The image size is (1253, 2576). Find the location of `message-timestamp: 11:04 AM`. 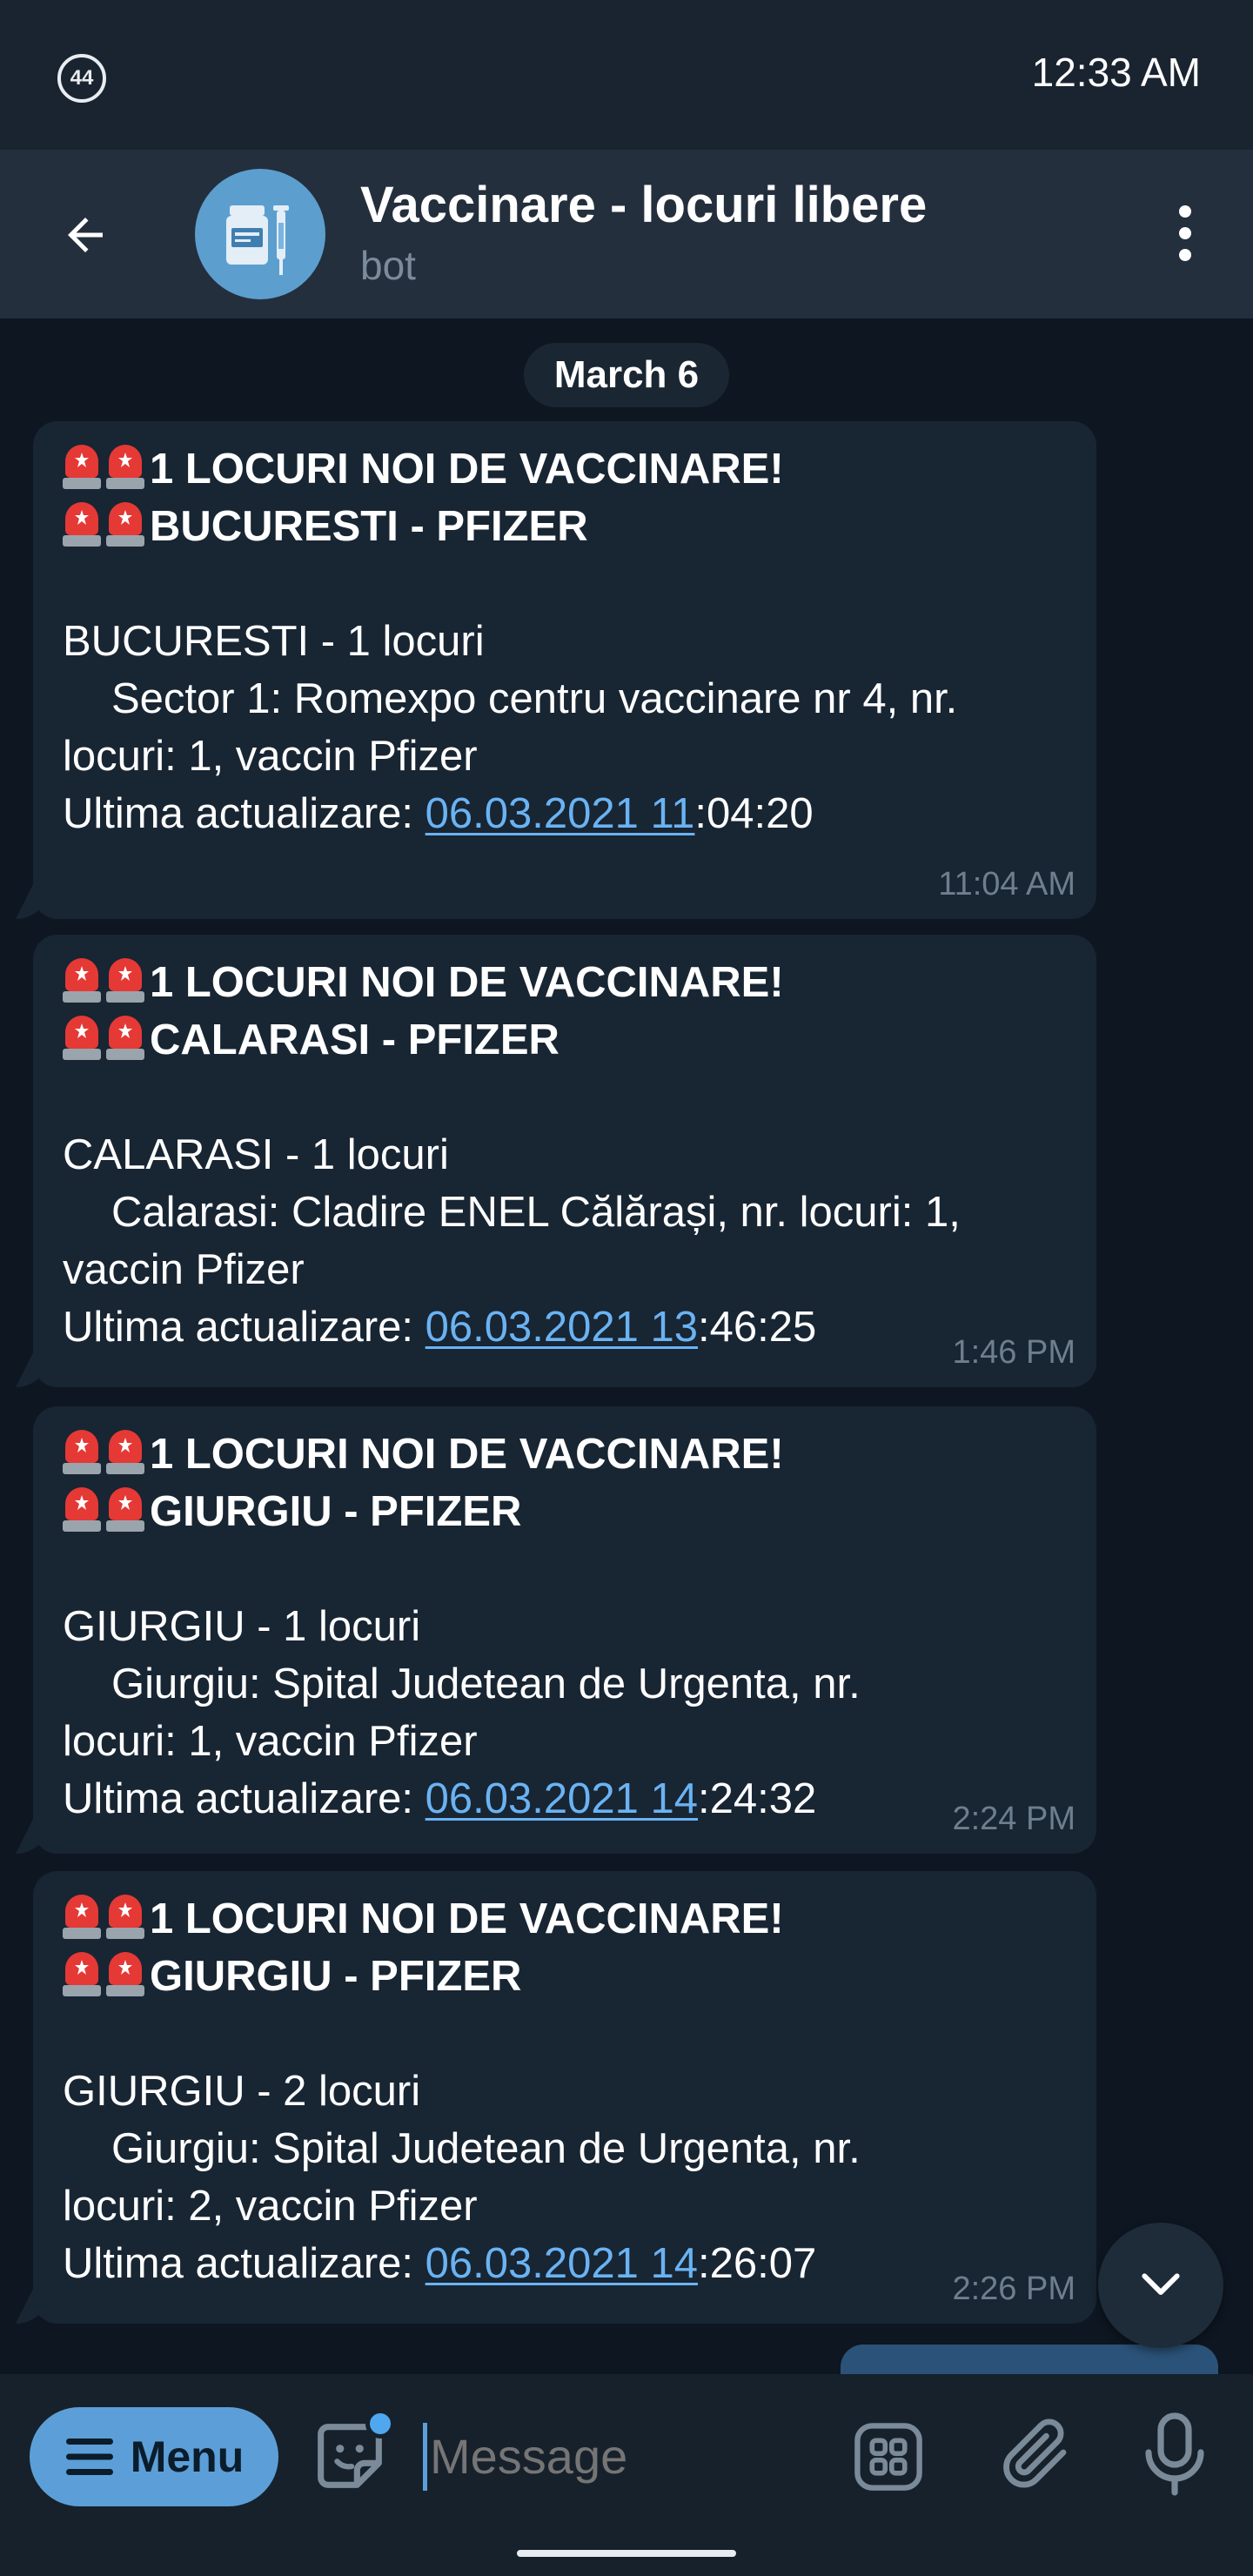

message-timestamp: 11:04 AM is located at coordinates (1006, 884).